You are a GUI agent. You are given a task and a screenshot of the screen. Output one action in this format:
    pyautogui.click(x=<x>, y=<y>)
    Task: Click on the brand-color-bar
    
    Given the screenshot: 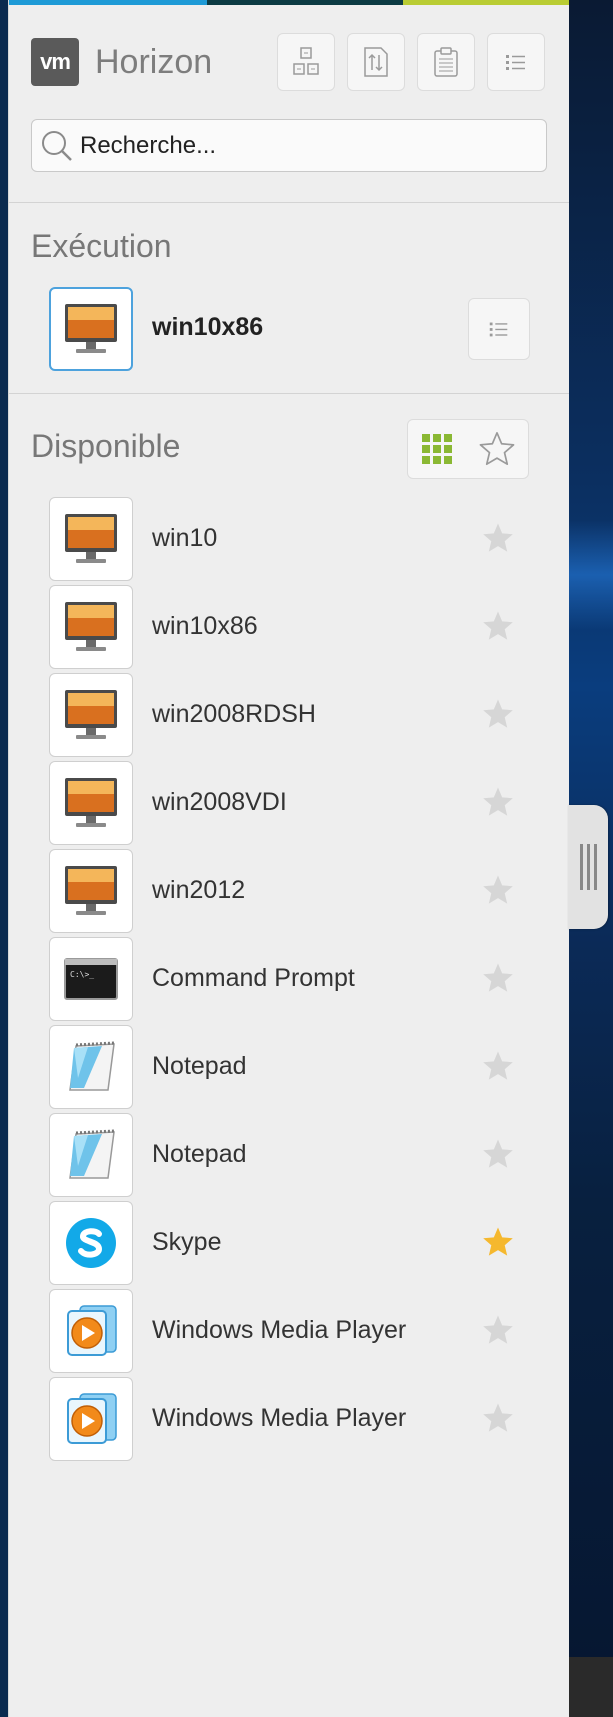 What is the action you would take?
    pyautogui.click(x=289, y=4)
    